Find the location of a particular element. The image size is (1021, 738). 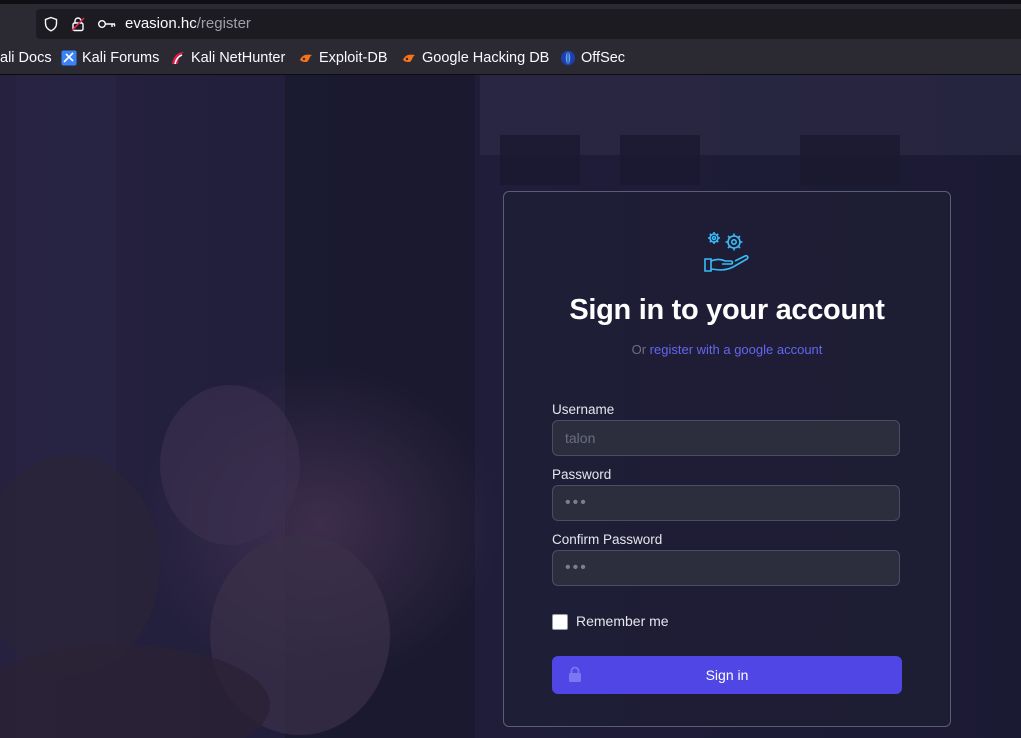

bookmark-kali-forums: Kali Forums is located at coordinates (110, 58).